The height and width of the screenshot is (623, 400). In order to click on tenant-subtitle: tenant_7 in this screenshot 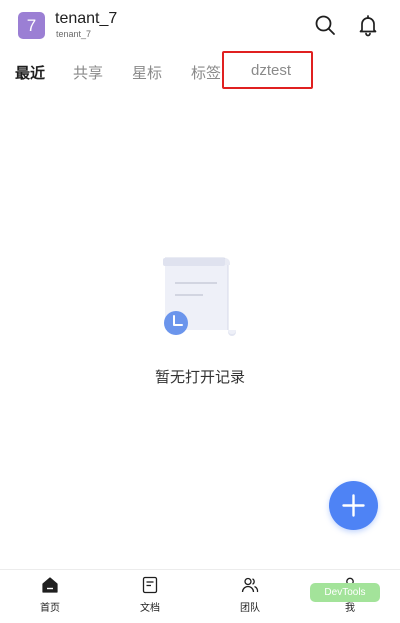, I will do `click(74, 34)`.